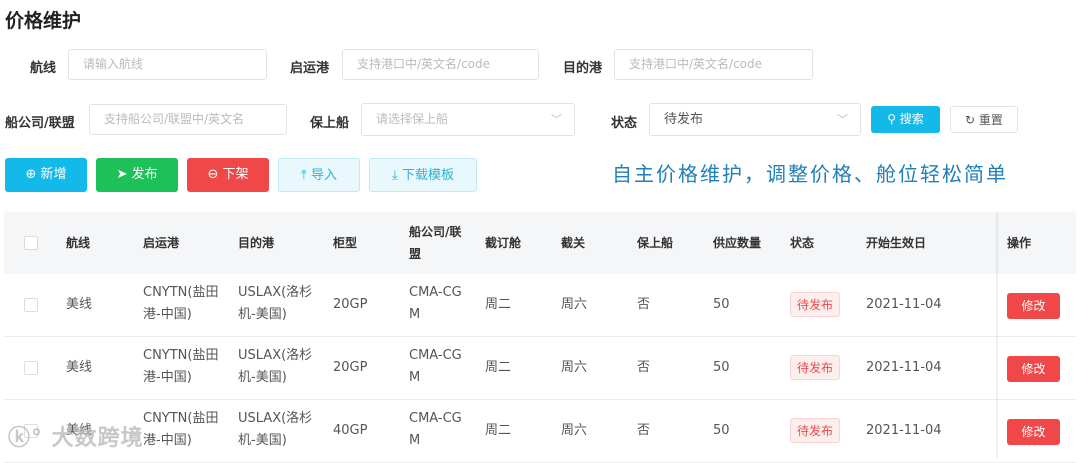 This screenshot has height=463, width=1080. I want to click on import-label: 导入, so click(323, 175).